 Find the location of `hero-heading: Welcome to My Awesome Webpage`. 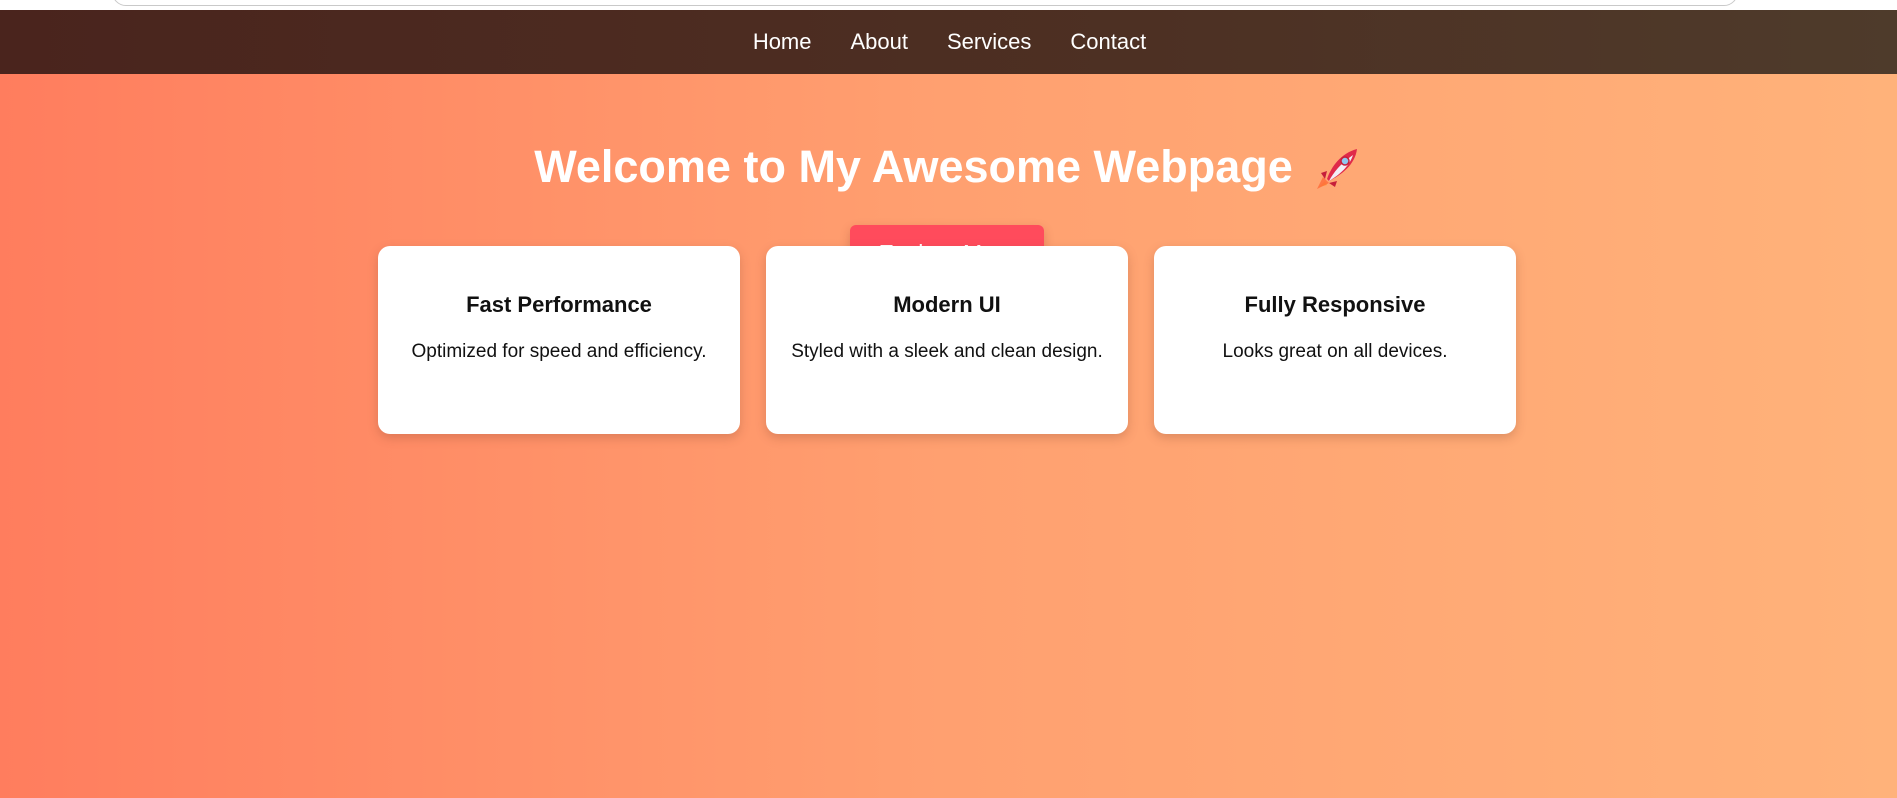

hero-heading: Welcome to My Awesome Webpage is located at coordinates (948, 167).